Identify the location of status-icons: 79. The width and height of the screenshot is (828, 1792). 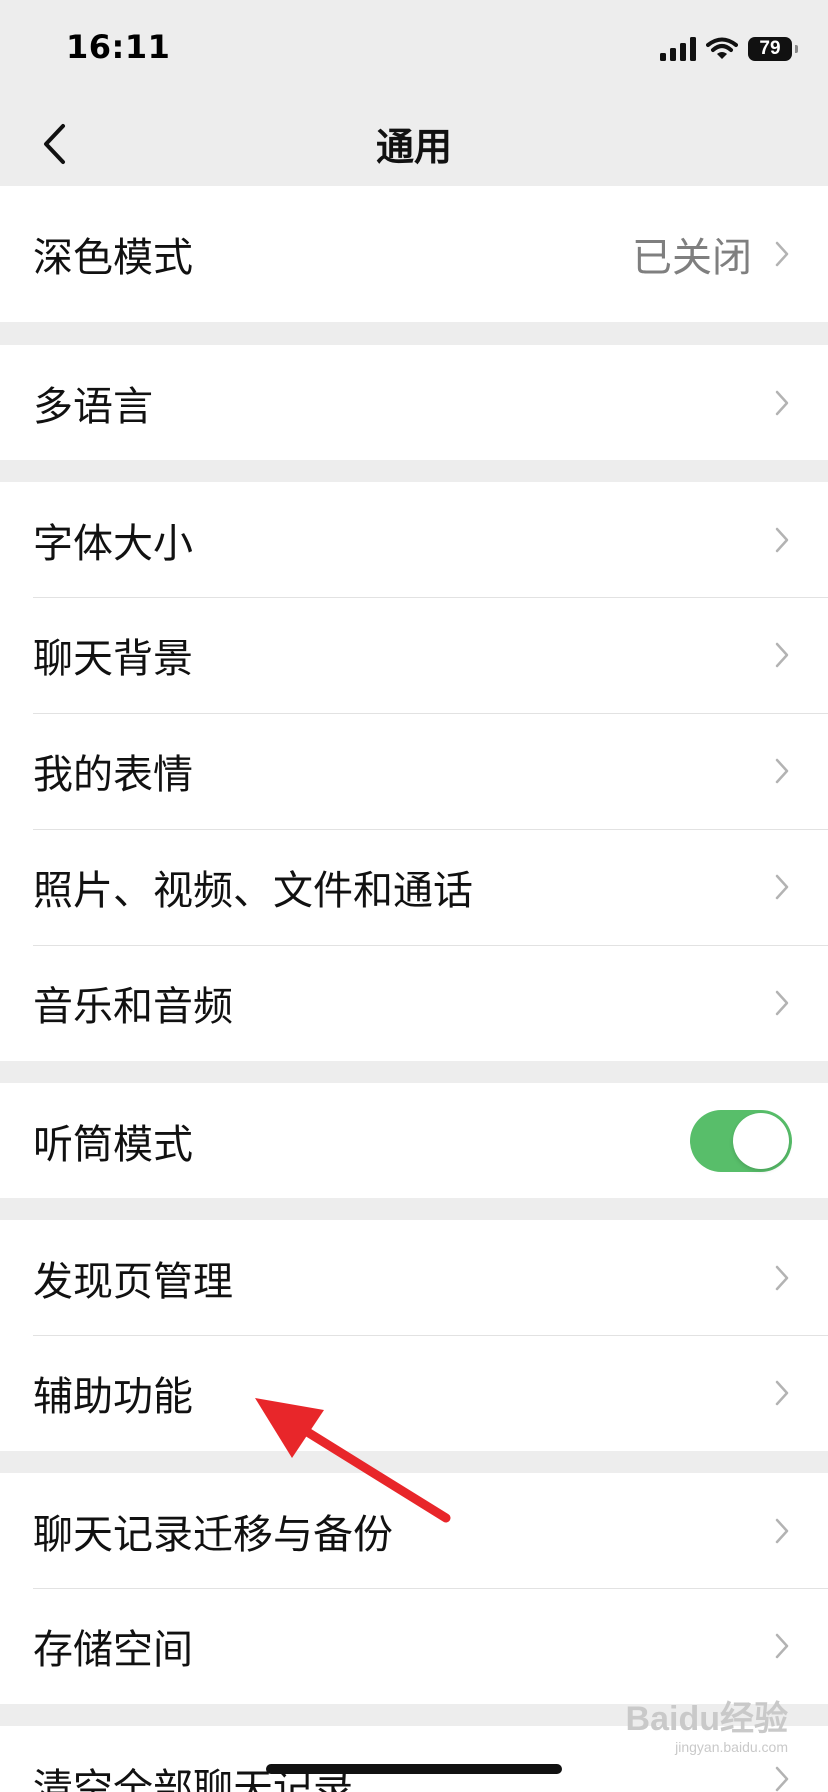
(729, 49).